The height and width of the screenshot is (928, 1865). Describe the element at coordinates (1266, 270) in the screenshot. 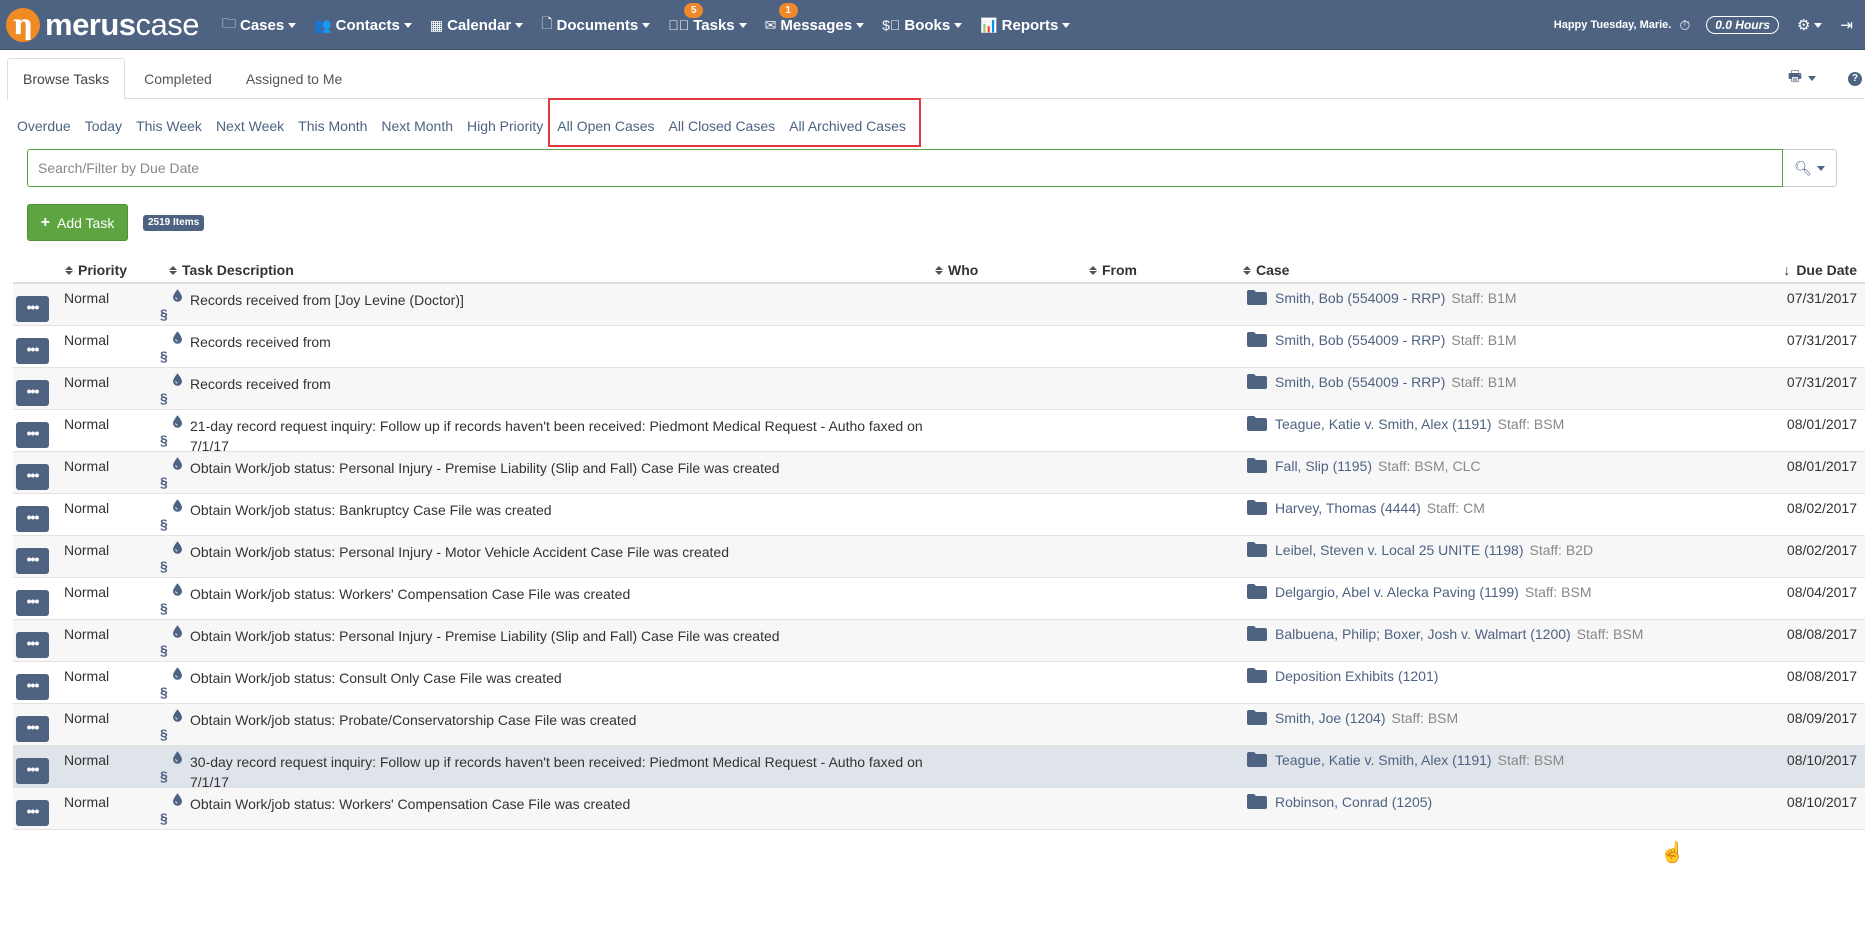

I see `column-case: Case` at that location.